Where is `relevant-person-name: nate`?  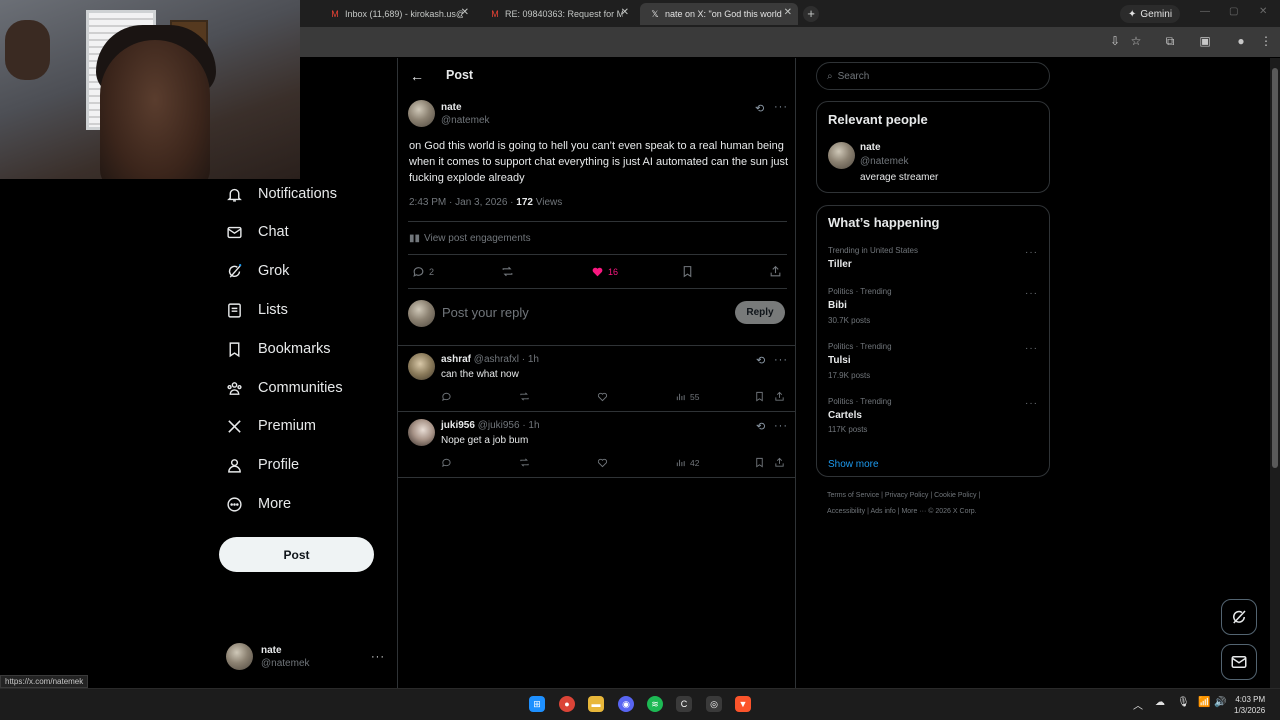
relevant-person-name: nate is located at coordinates (870, 147).